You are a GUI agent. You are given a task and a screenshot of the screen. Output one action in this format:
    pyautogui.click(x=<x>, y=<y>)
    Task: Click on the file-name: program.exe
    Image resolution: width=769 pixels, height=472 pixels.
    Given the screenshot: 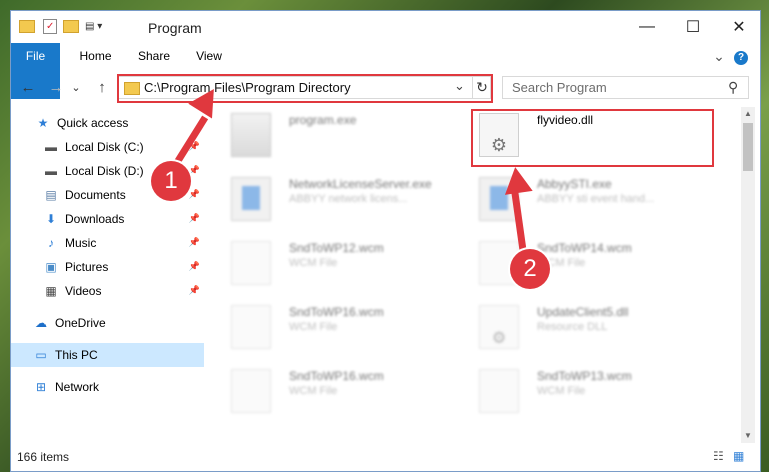 What is the action you would take?
    pyautogui.click(x=323, y=120)
    